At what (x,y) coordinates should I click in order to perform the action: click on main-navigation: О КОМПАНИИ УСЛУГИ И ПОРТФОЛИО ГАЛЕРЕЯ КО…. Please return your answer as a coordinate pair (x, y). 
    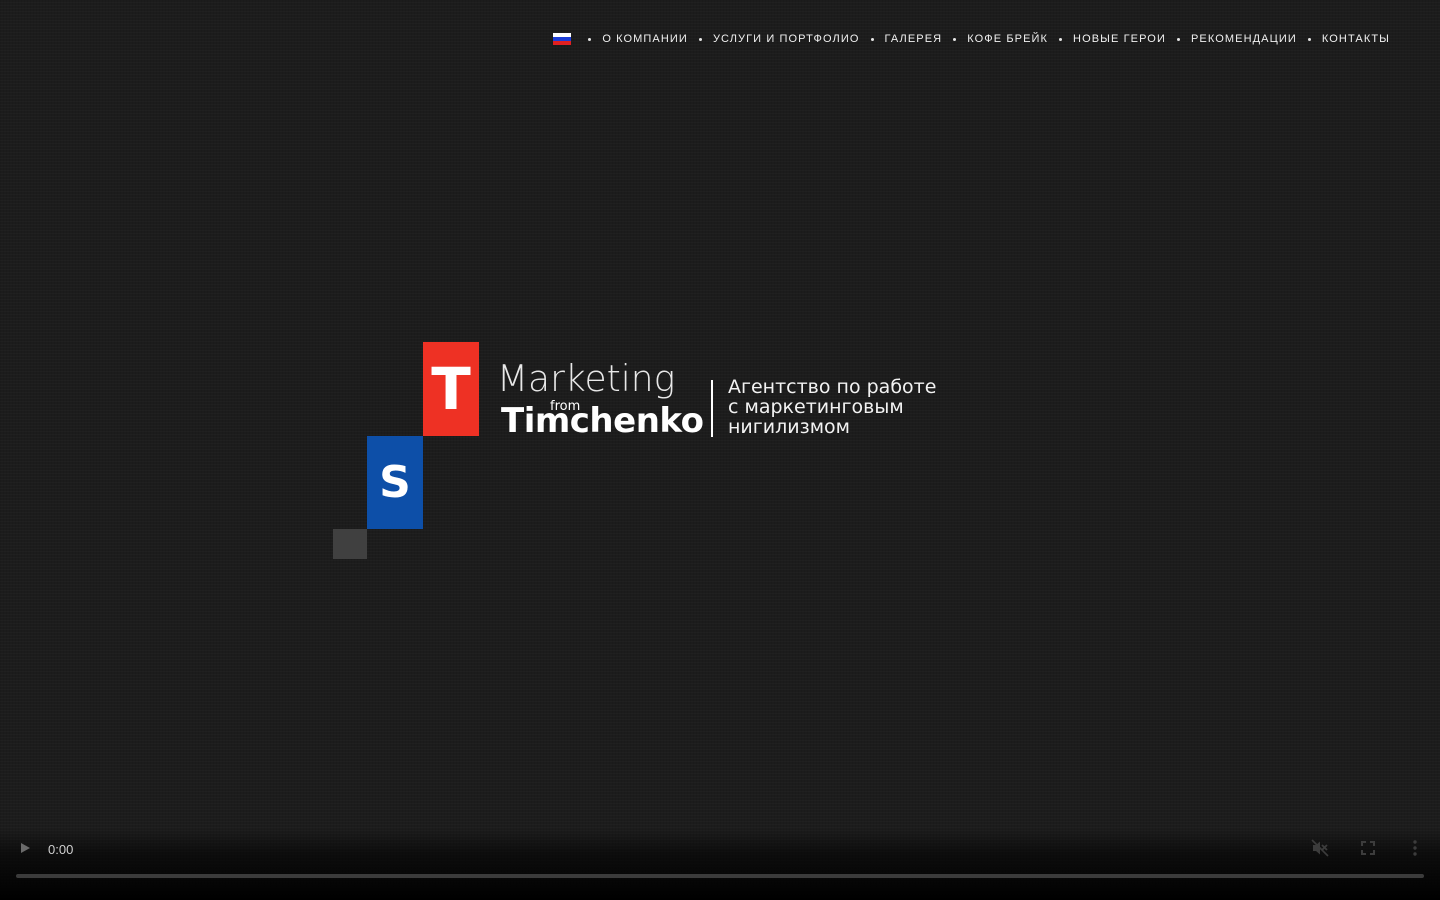
    Looking at the image, I should click on (971, 39).